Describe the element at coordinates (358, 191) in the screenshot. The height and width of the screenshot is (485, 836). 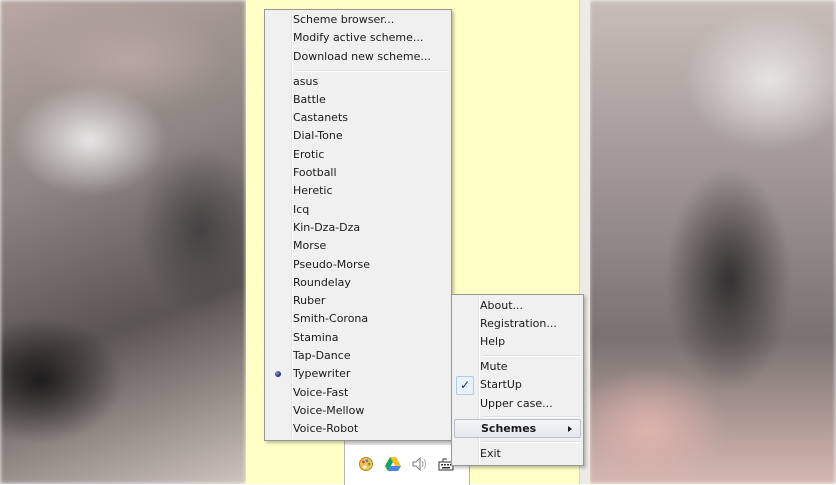
I see `scheme-item-heretic: Heretic` at that location.